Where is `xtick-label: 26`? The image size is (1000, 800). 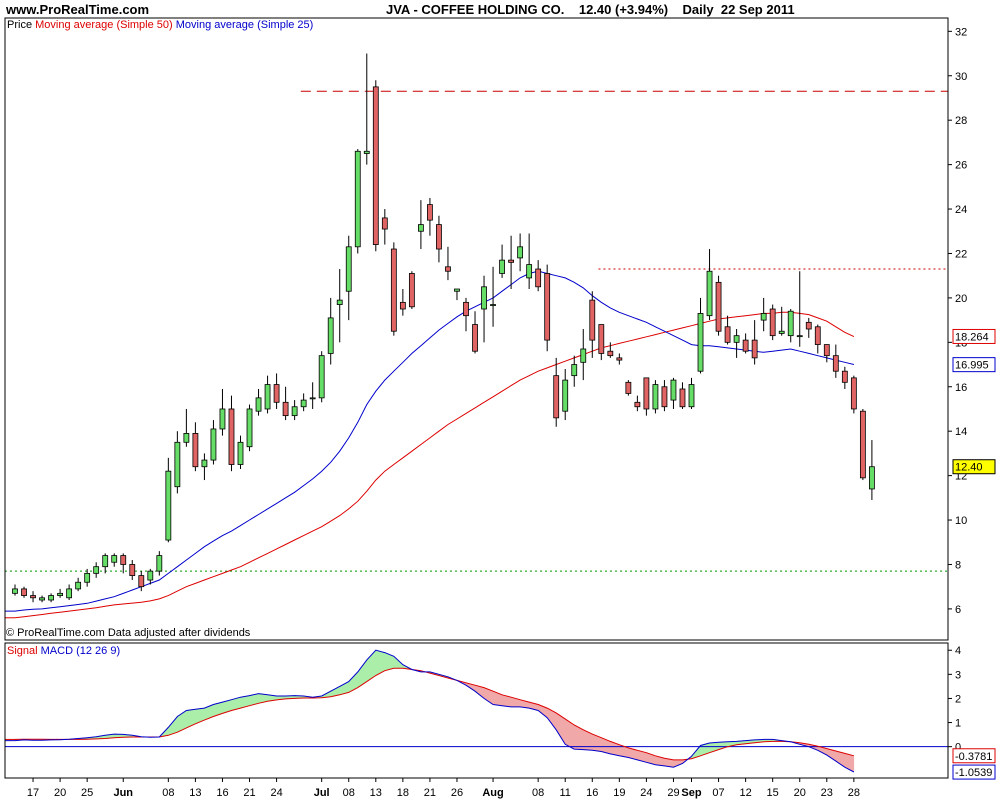
xtick-label: 26 is located at coordinates (457, 793).